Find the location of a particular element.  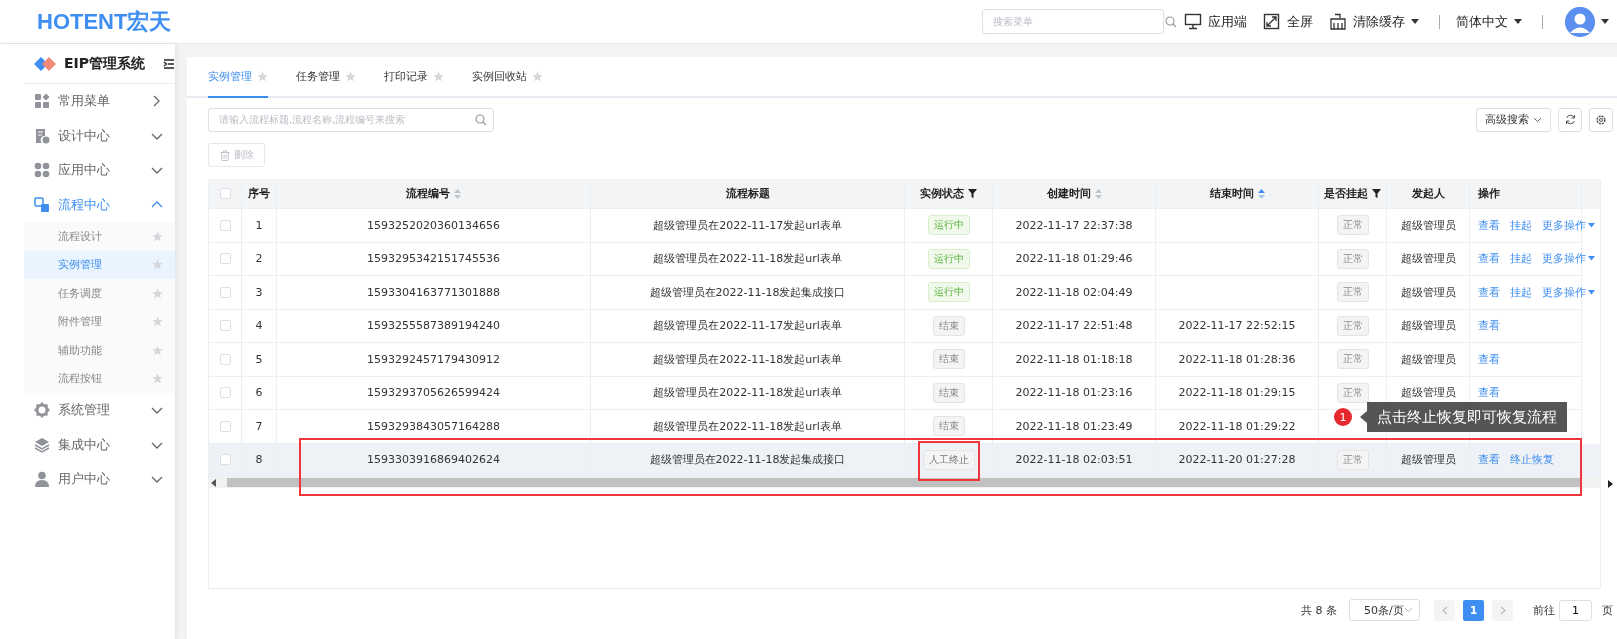

tooltip: 点击终止恢复即可恢复流程 is located at coordinates (1467, 417).